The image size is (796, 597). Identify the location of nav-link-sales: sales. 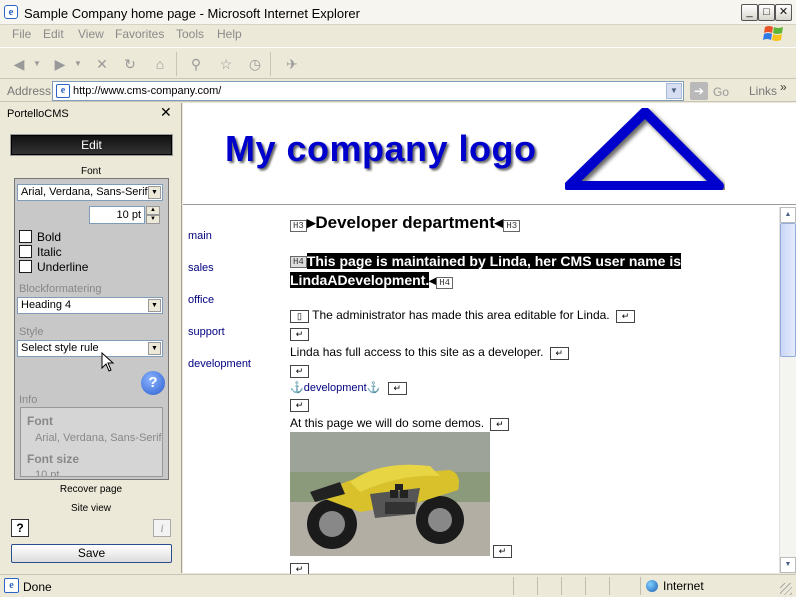
(201, 268).